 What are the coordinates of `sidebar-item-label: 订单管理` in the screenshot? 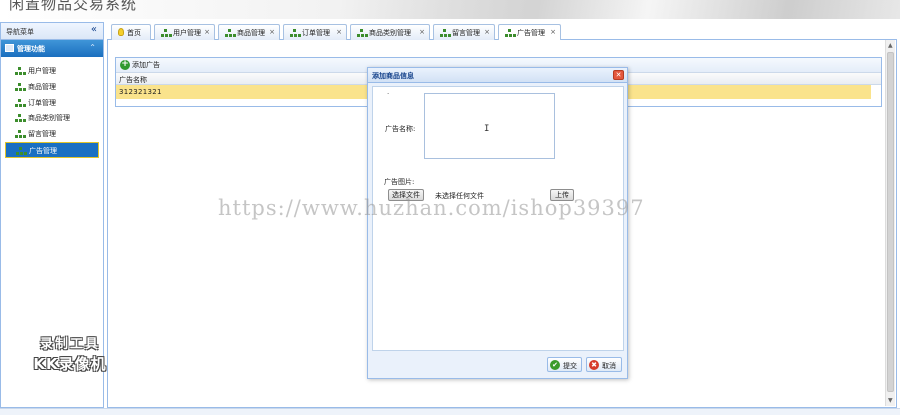 It's located at (42, 102).